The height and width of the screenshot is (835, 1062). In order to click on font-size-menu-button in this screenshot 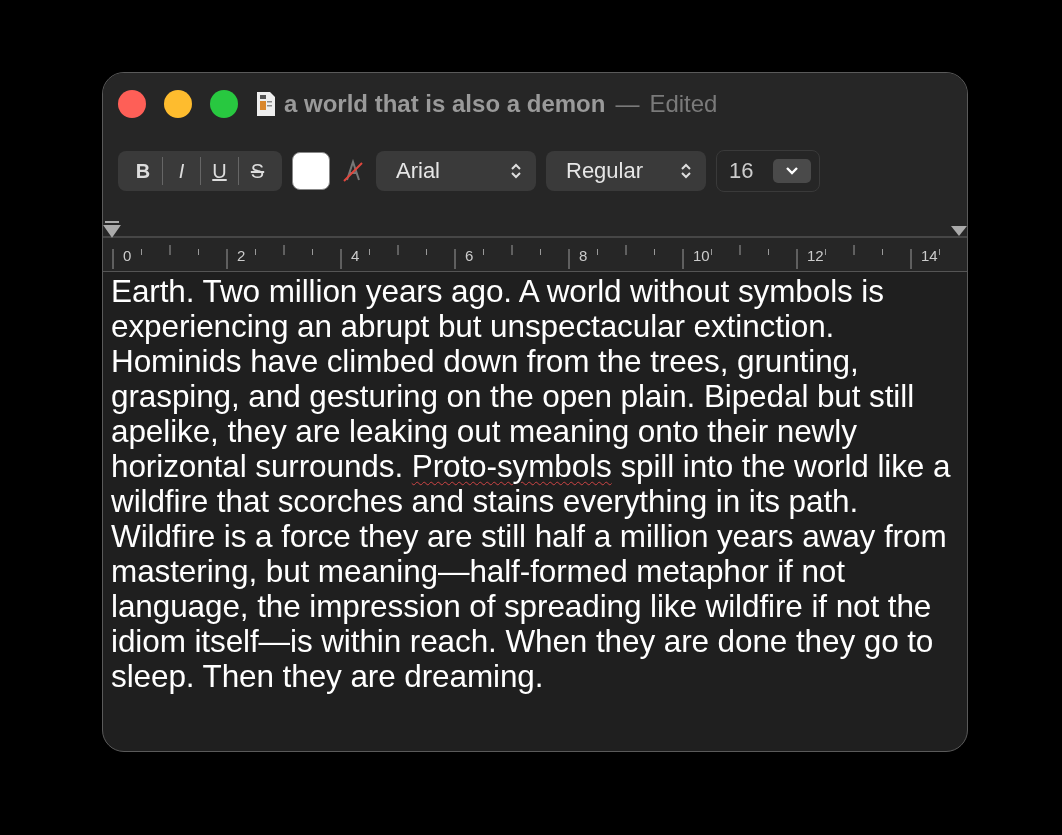, I will do `click(792, 171)`.